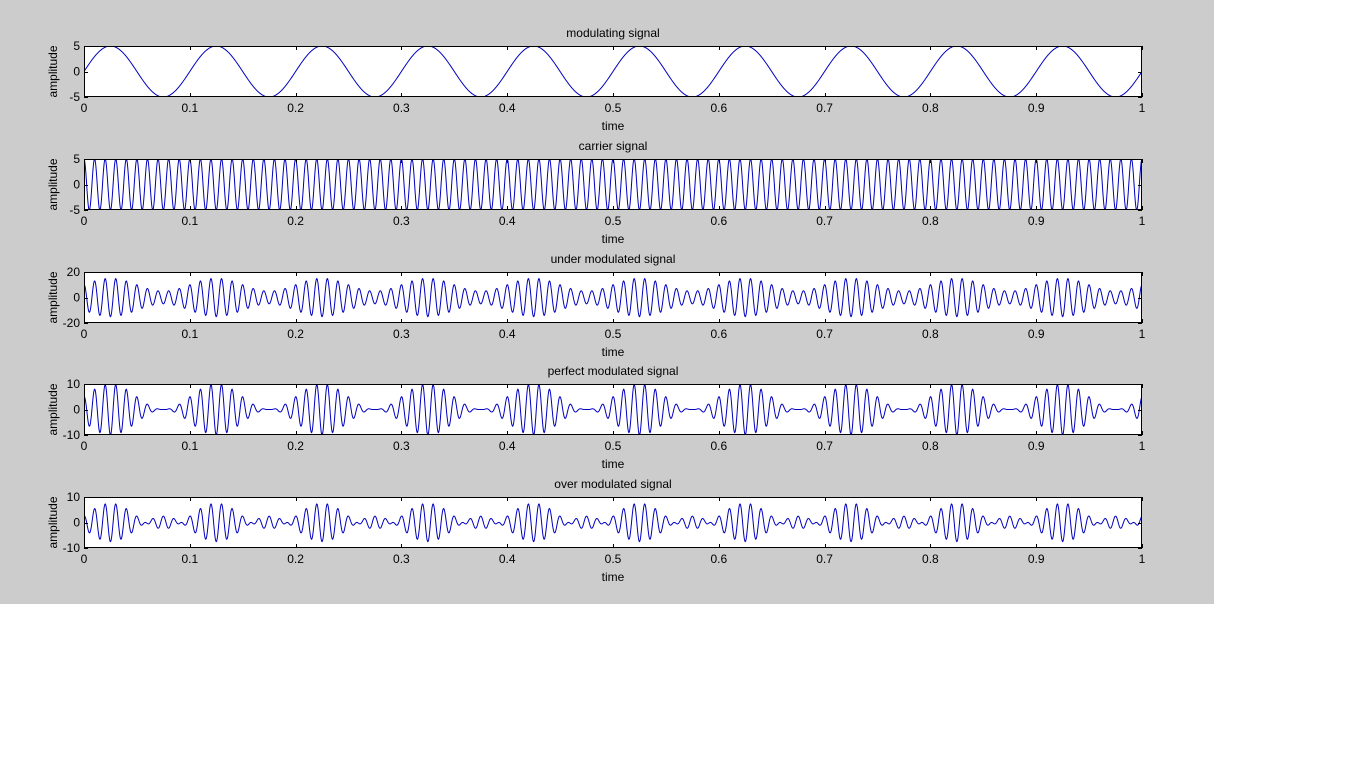 The image size is (1366, 768). What do you see at coordinates (72, 323) in the screenshot?
I see `y-tick-label: -20` at bounding box center [72, 323].